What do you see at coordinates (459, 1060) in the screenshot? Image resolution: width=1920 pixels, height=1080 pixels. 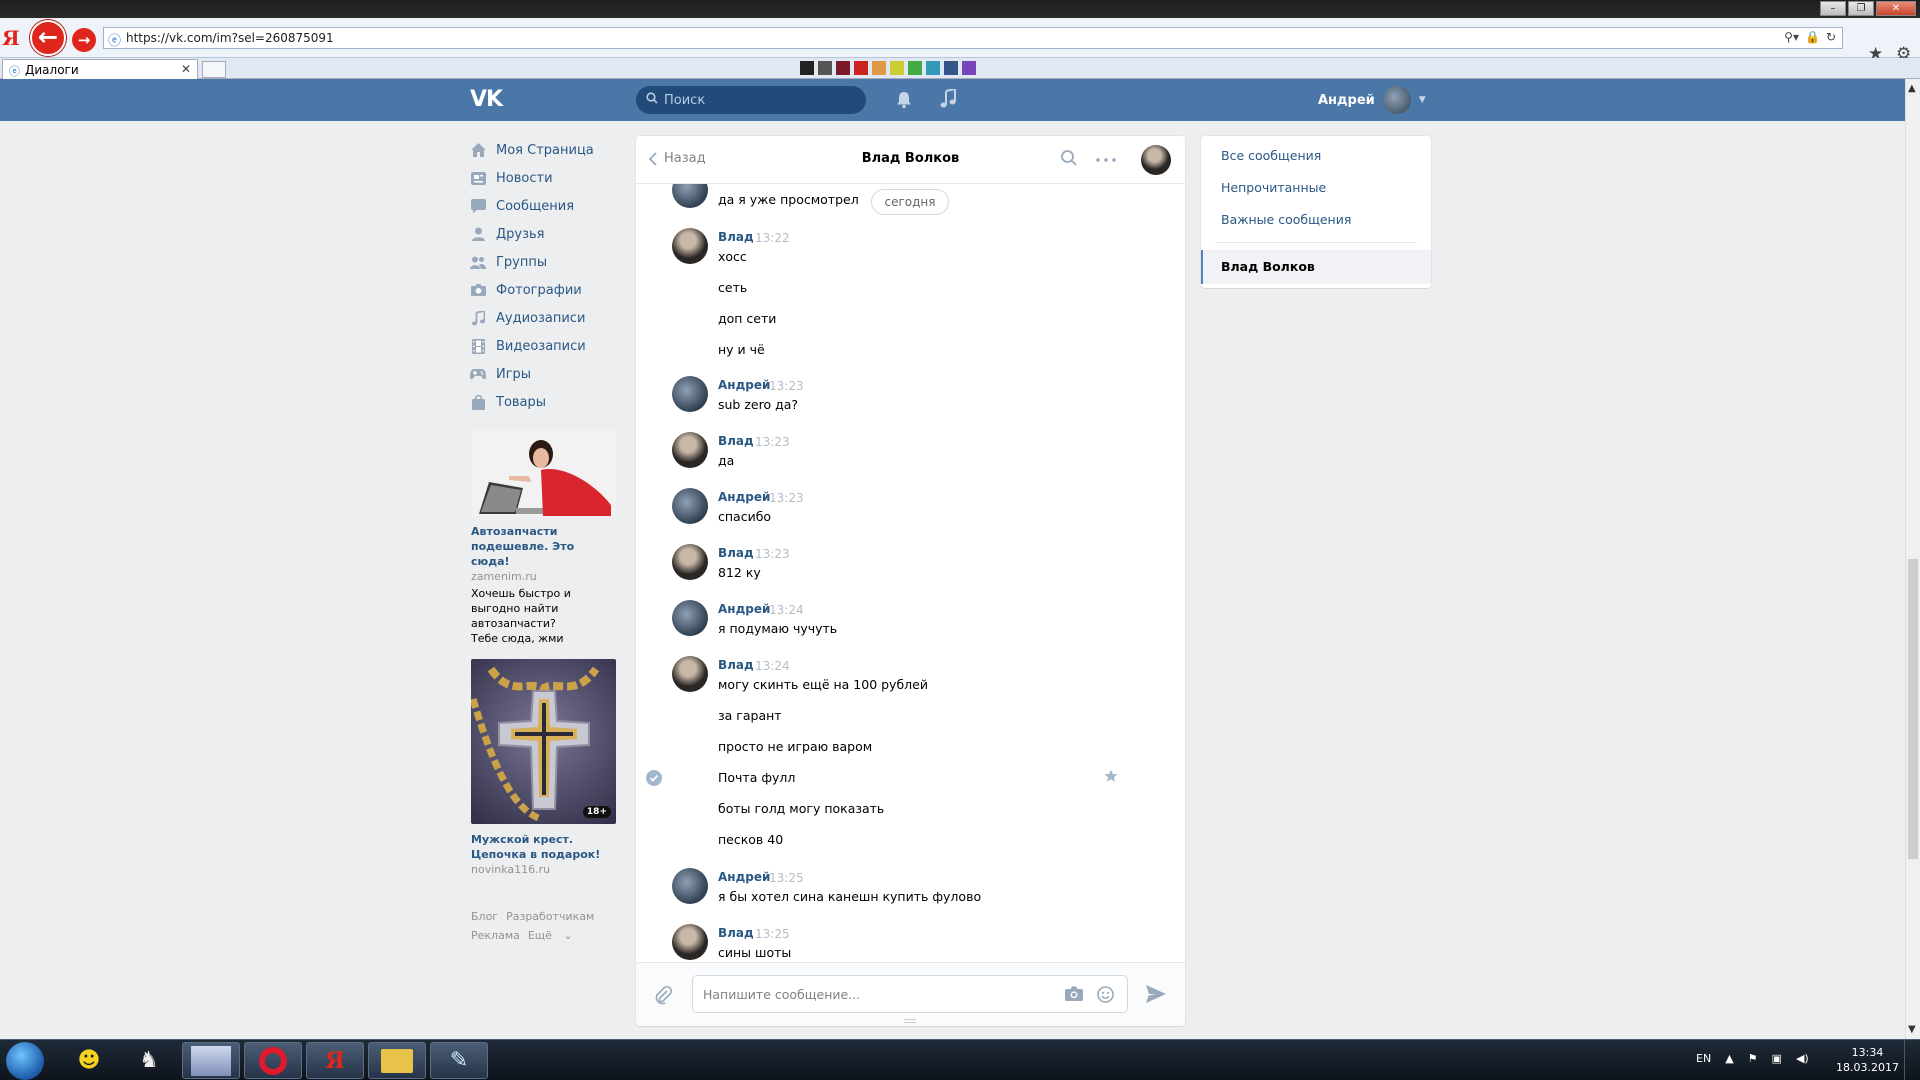 I see `paint-icon: ✎` at bounding box center [459, 1060].